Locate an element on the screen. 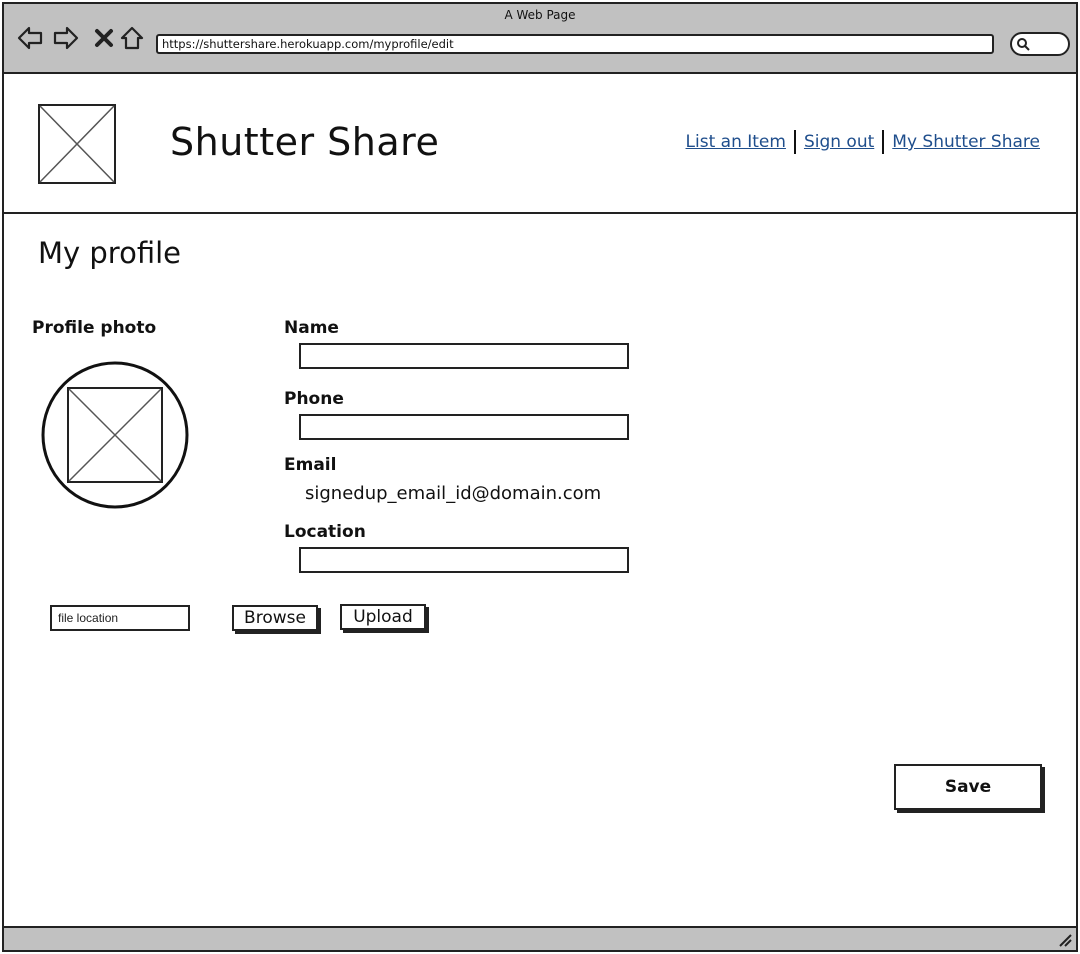  window-title: A Web Page is located at coordinates (540, 15).